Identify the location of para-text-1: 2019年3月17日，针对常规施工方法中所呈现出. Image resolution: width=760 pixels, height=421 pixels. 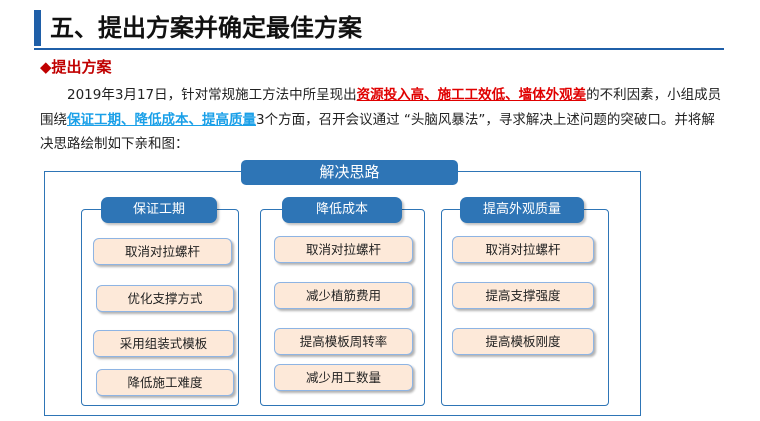
(212, 95).